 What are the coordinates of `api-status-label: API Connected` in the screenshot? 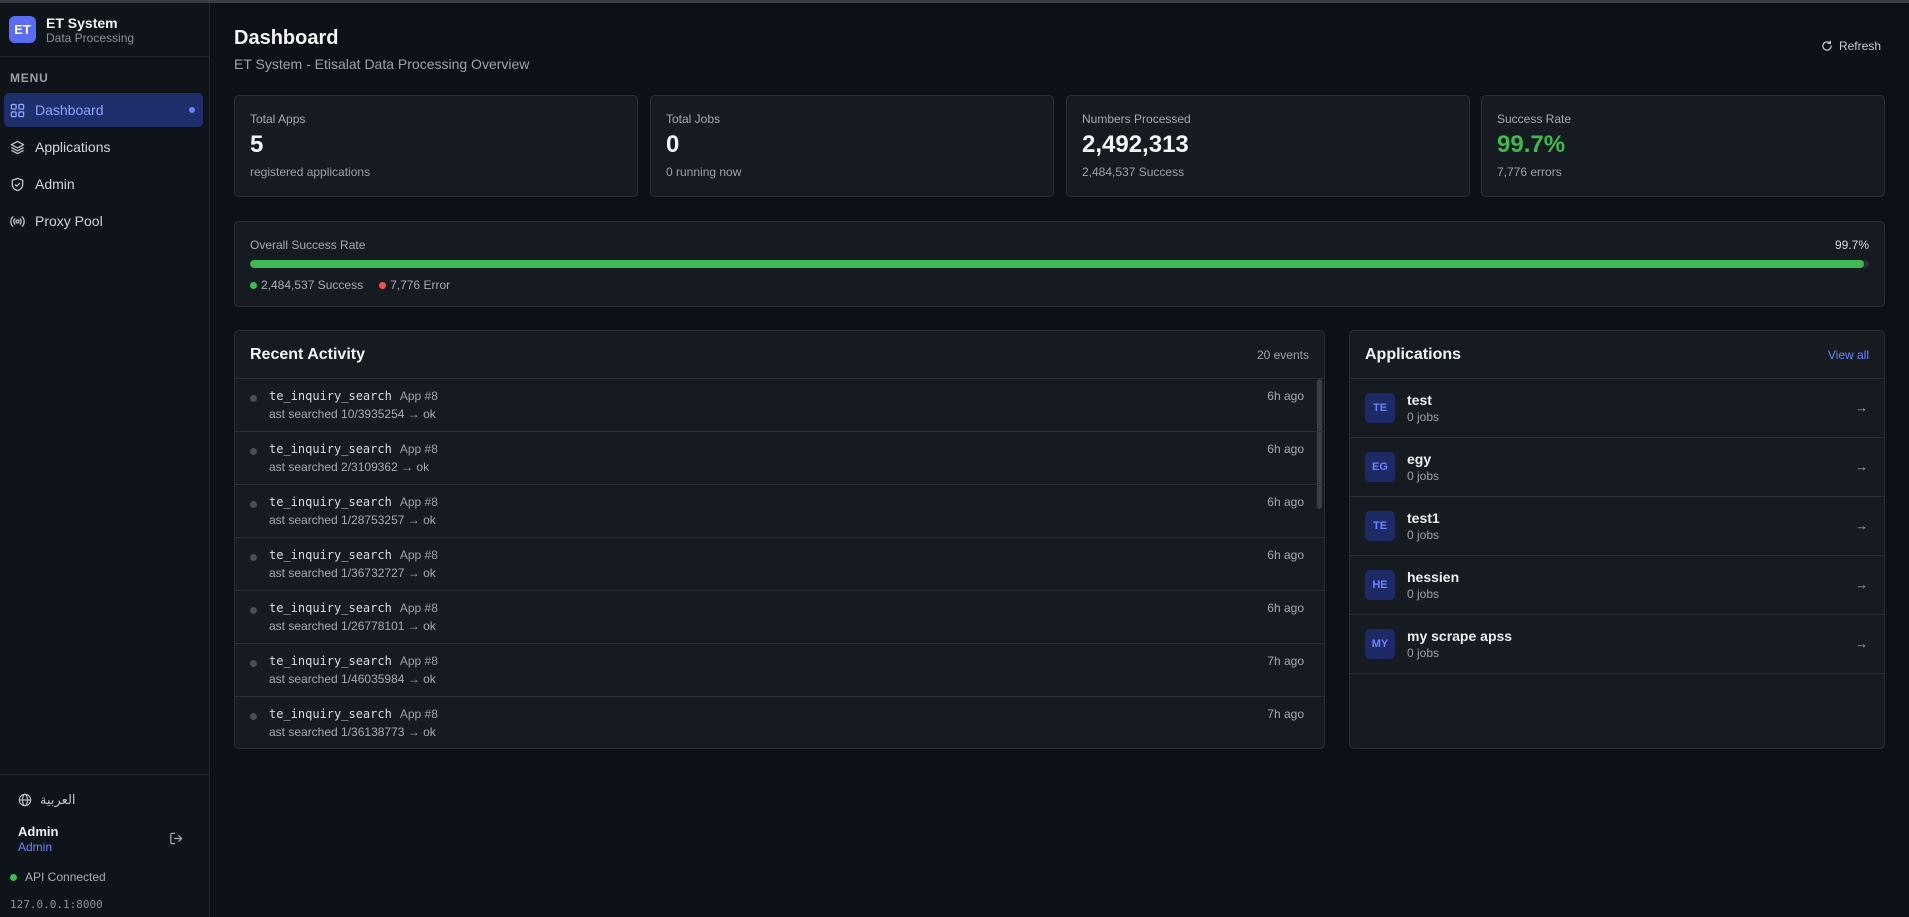 It's located at (65, 877).